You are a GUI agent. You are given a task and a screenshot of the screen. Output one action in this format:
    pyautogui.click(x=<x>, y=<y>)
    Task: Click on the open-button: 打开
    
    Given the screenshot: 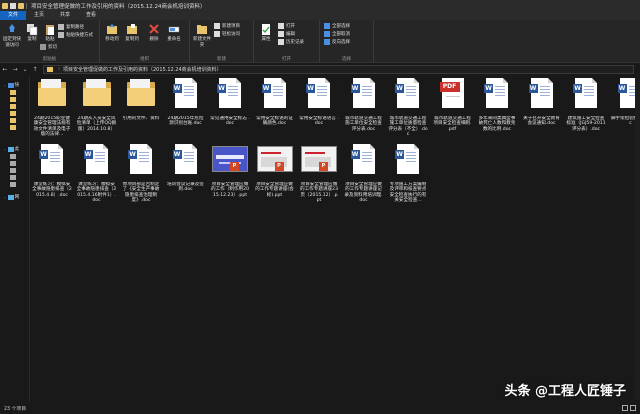 What is the action you would take?
    pyautogui.click(x=286, y=26)
    